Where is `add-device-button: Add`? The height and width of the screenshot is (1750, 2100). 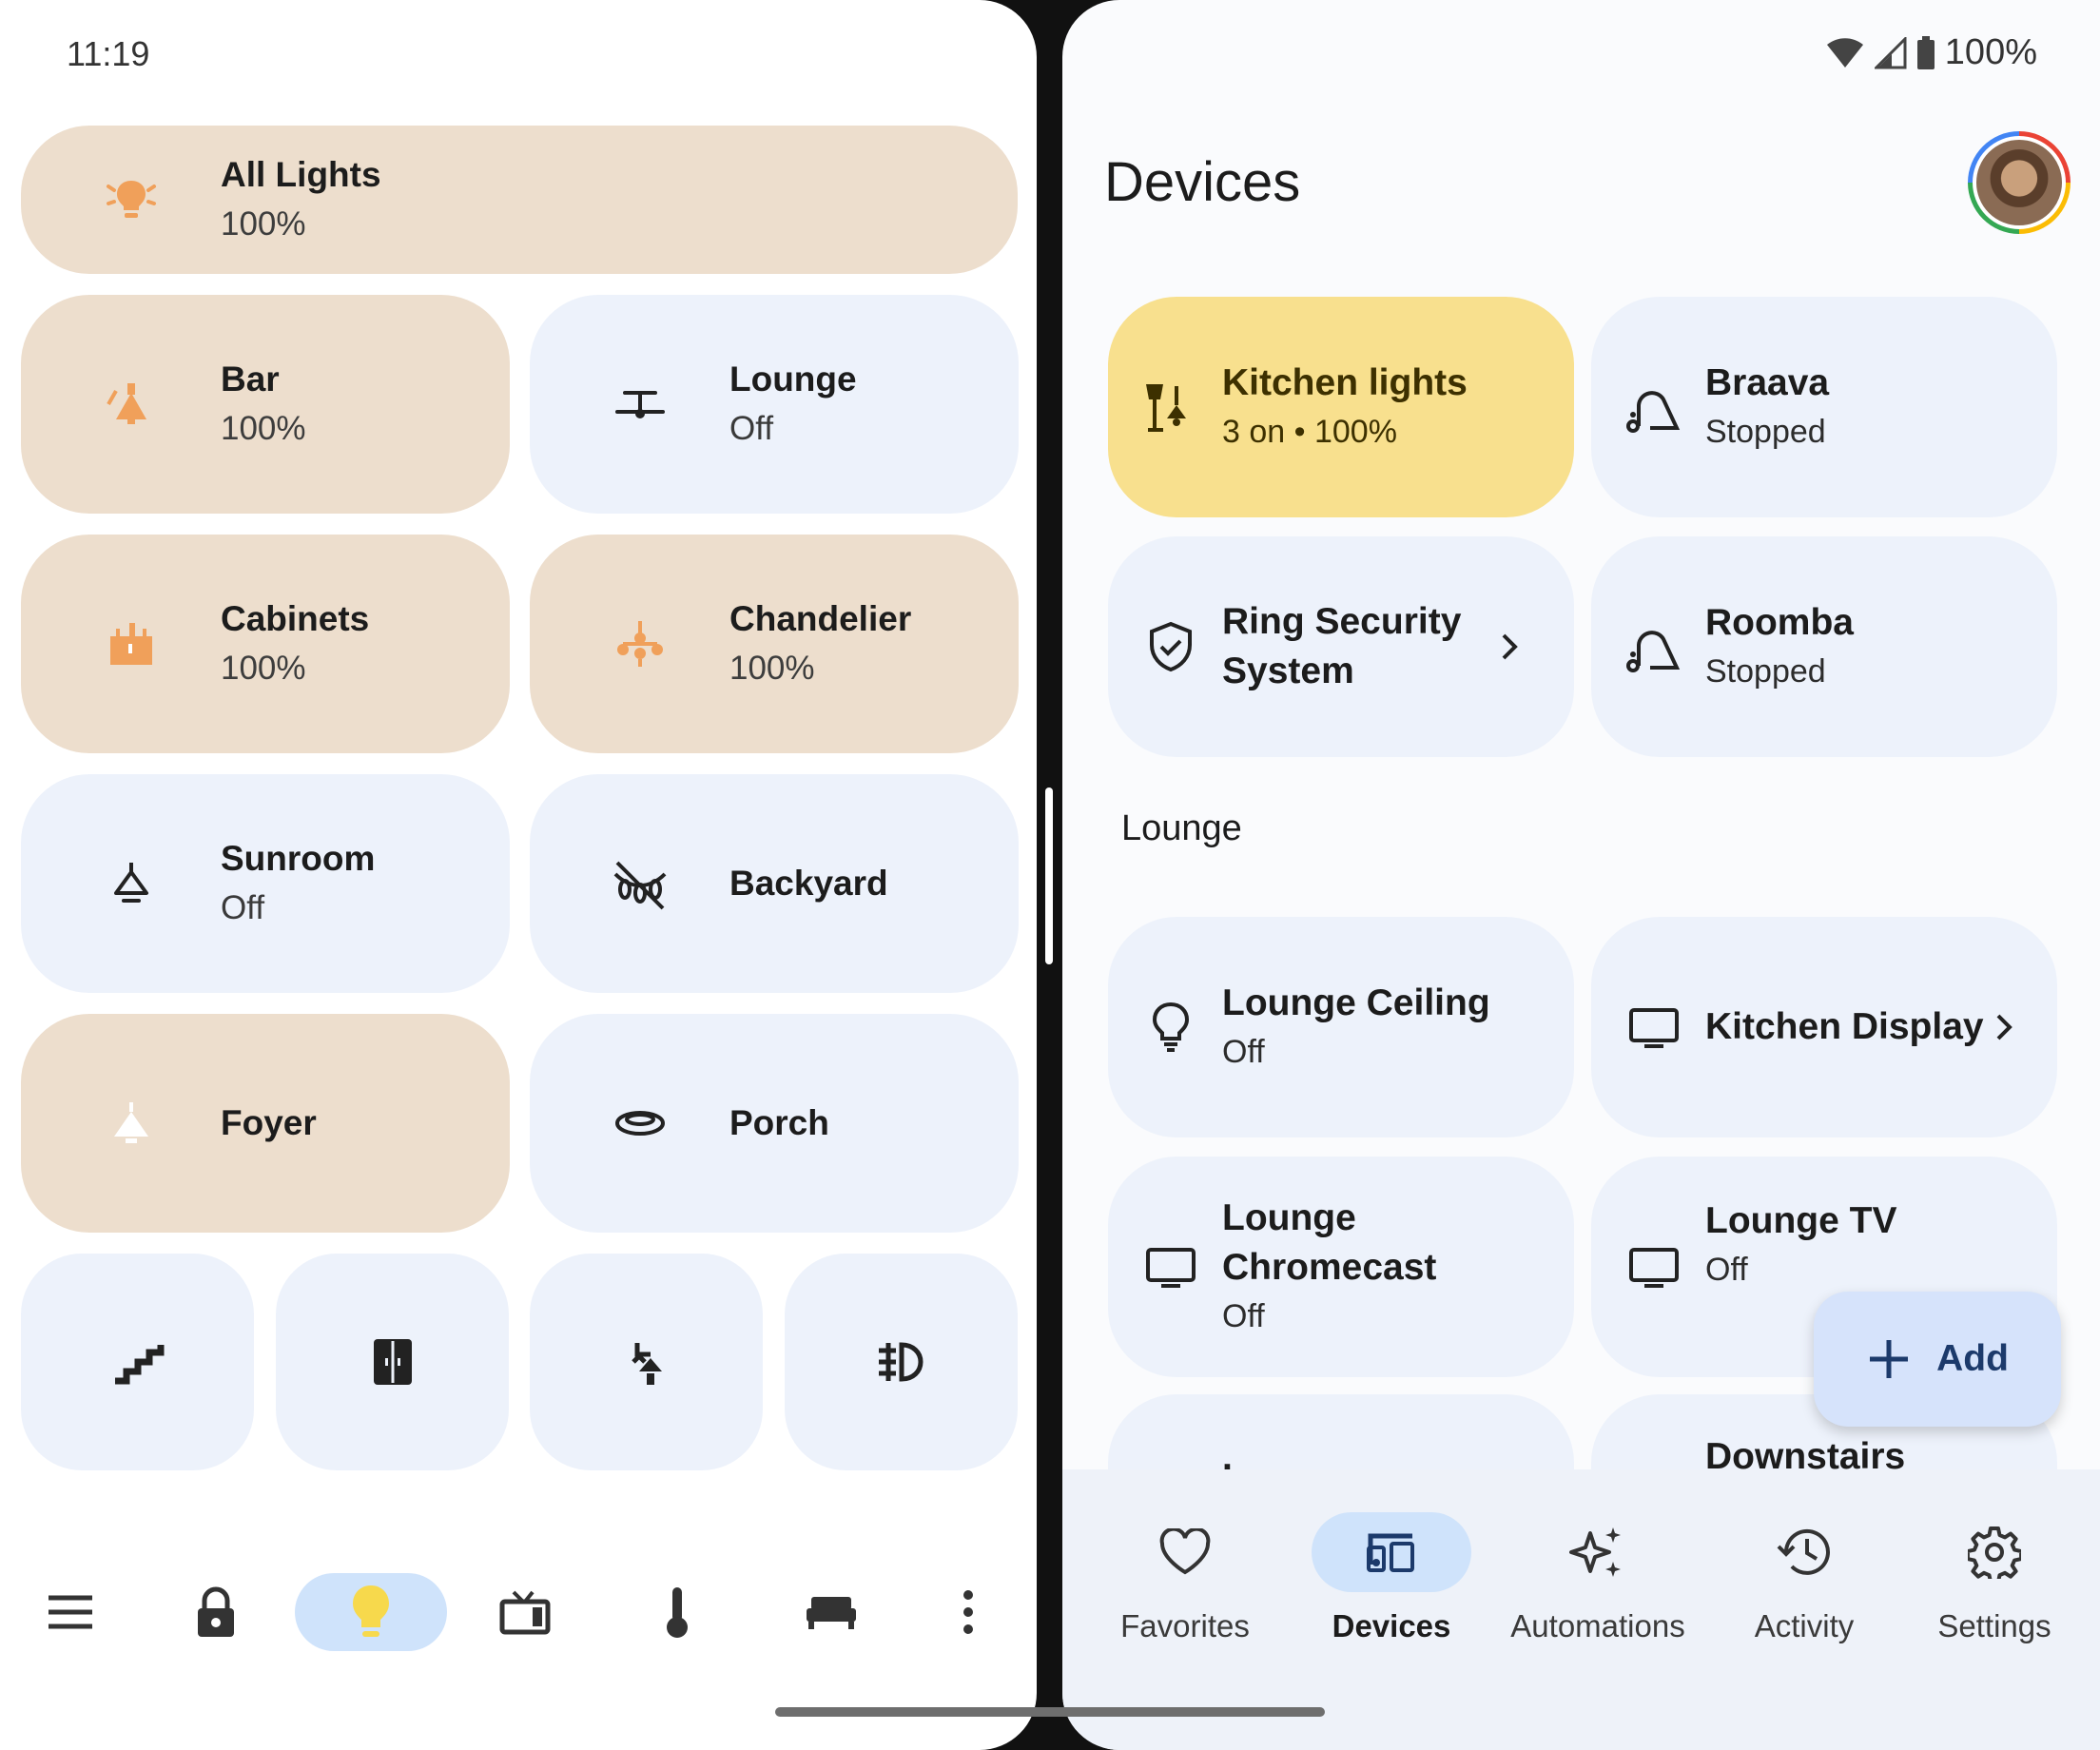
add-device-button: Add is located at coordinates (1937, 1359).